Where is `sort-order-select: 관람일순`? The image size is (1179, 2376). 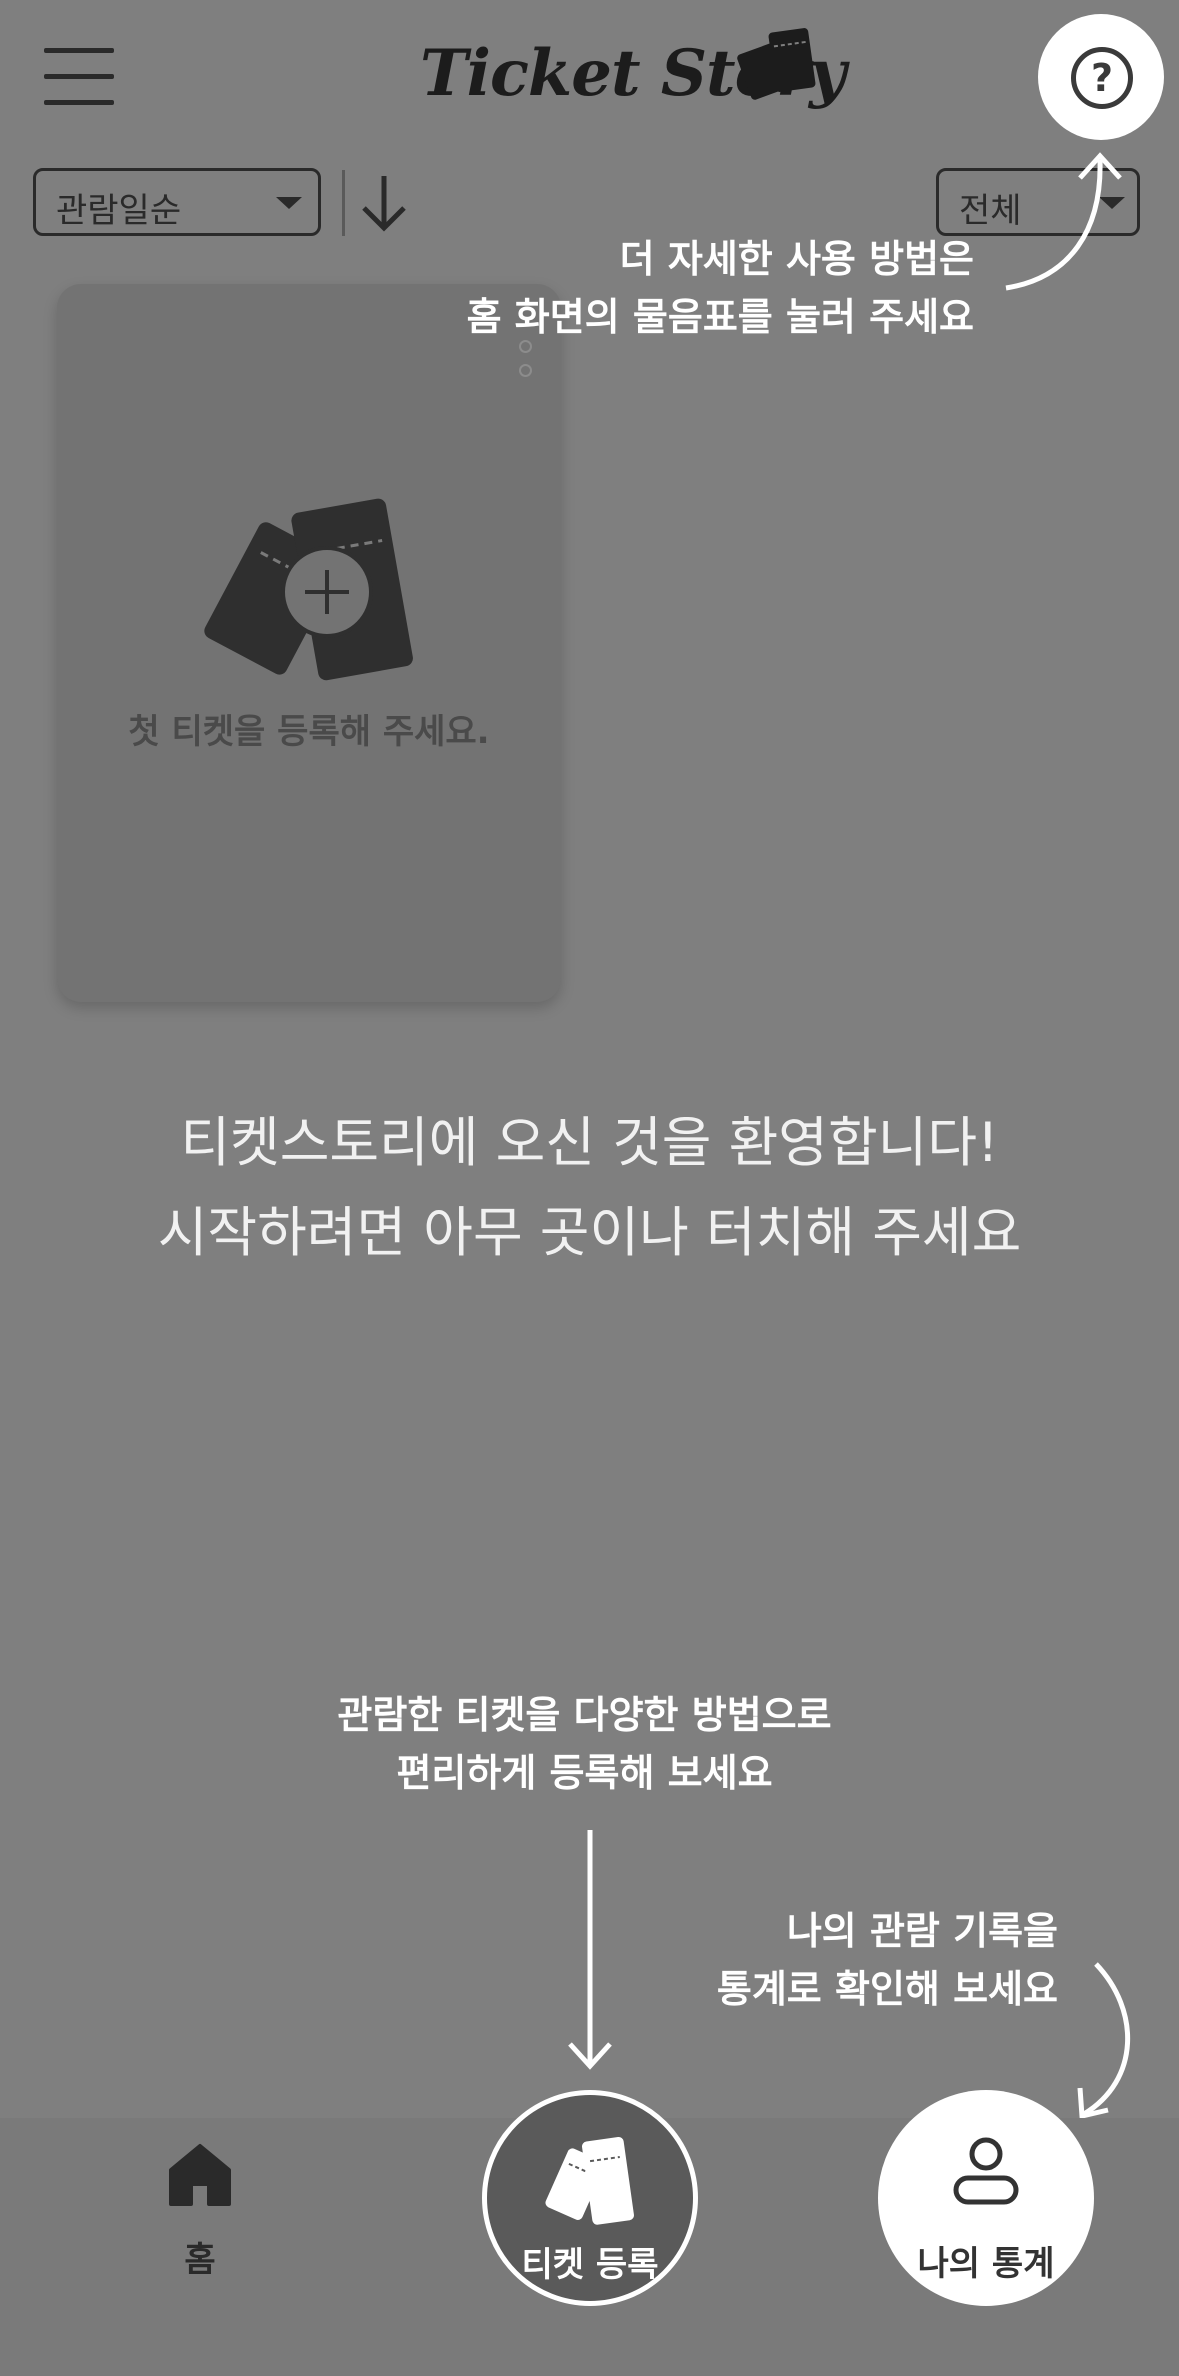
sort-order-select: 관람일순 is located at coordinates (177, 202).